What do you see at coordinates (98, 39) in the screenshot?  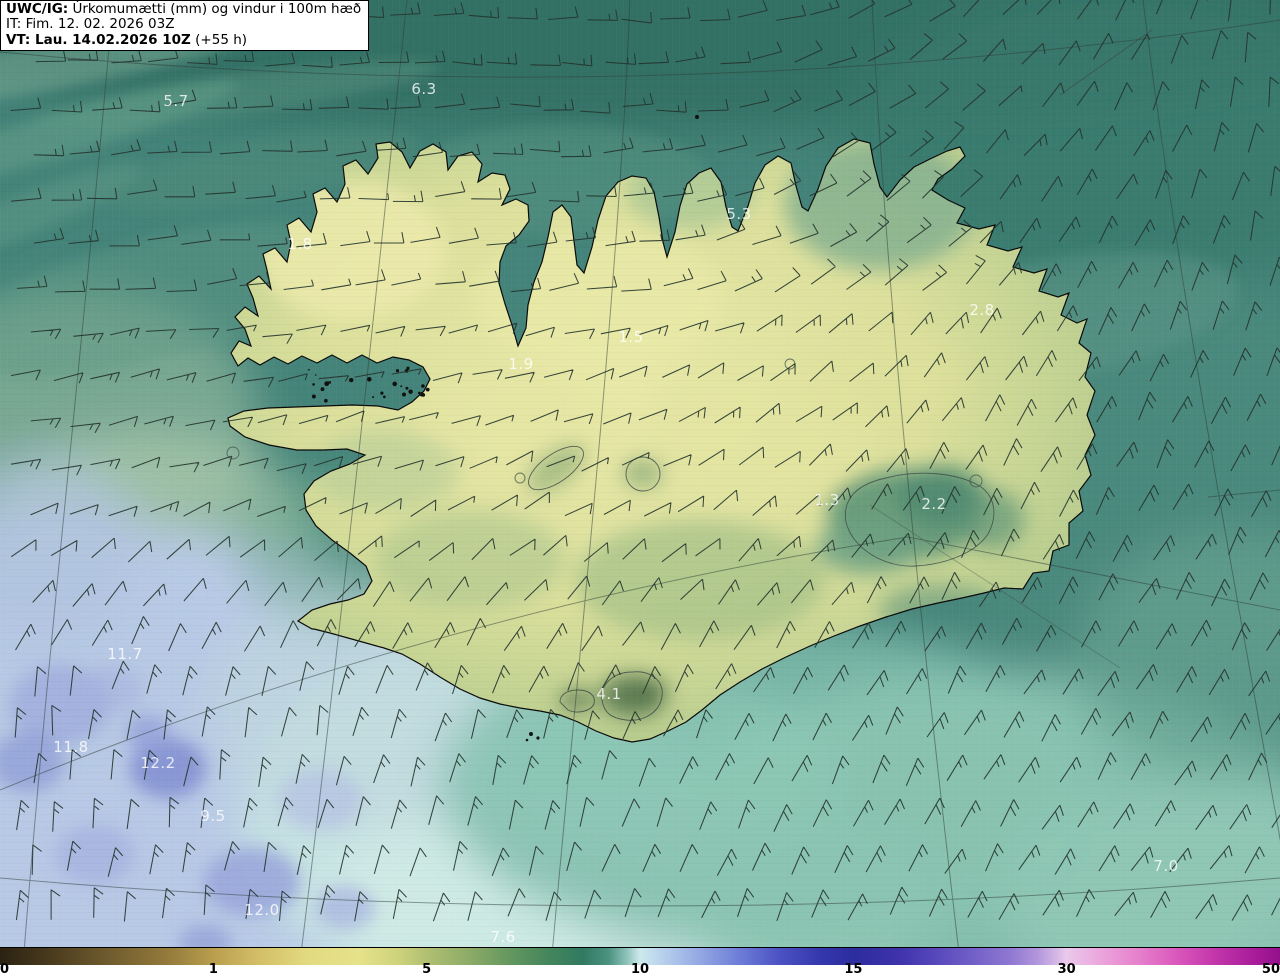 I see `valid-time: VT: Lau. 14.02.2026 10Z` at bounding box center [98, 39].